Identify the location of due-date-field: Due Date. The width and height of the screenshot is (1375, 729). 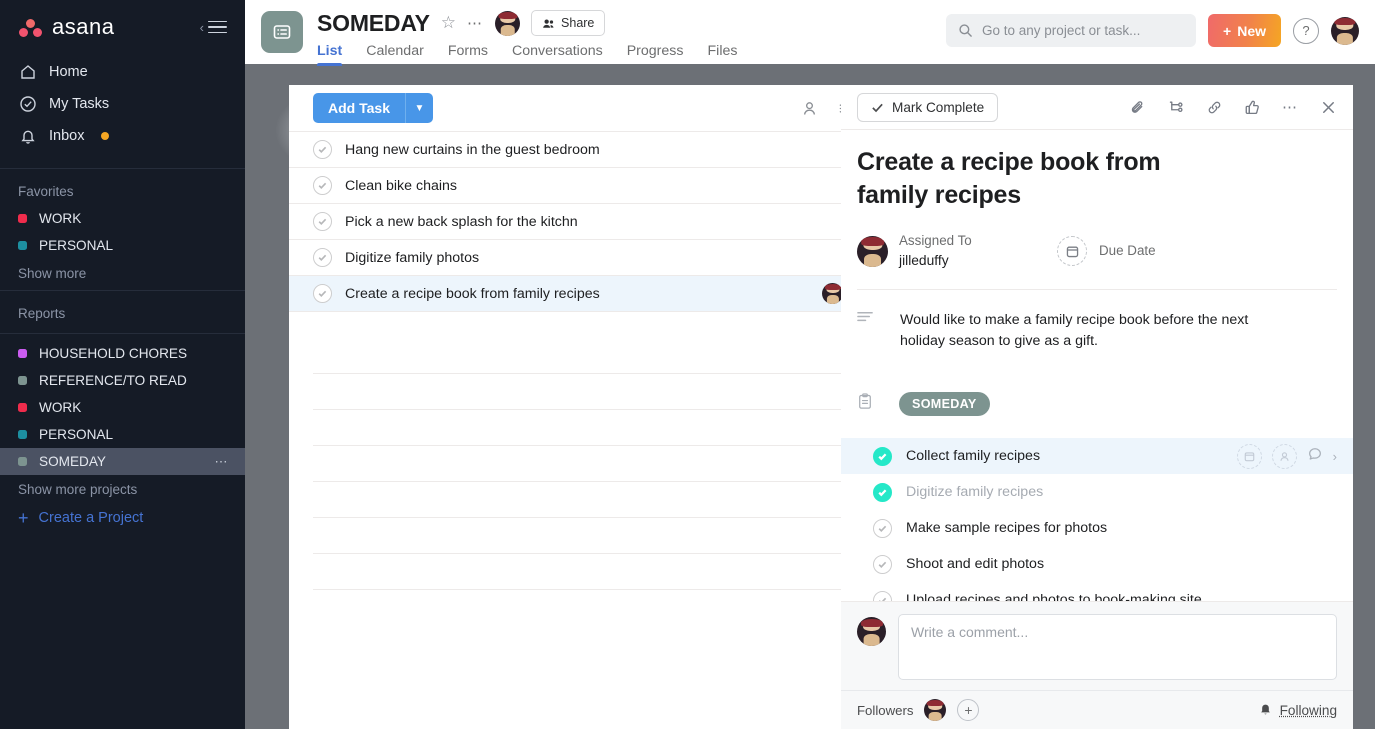
(1106, 251).